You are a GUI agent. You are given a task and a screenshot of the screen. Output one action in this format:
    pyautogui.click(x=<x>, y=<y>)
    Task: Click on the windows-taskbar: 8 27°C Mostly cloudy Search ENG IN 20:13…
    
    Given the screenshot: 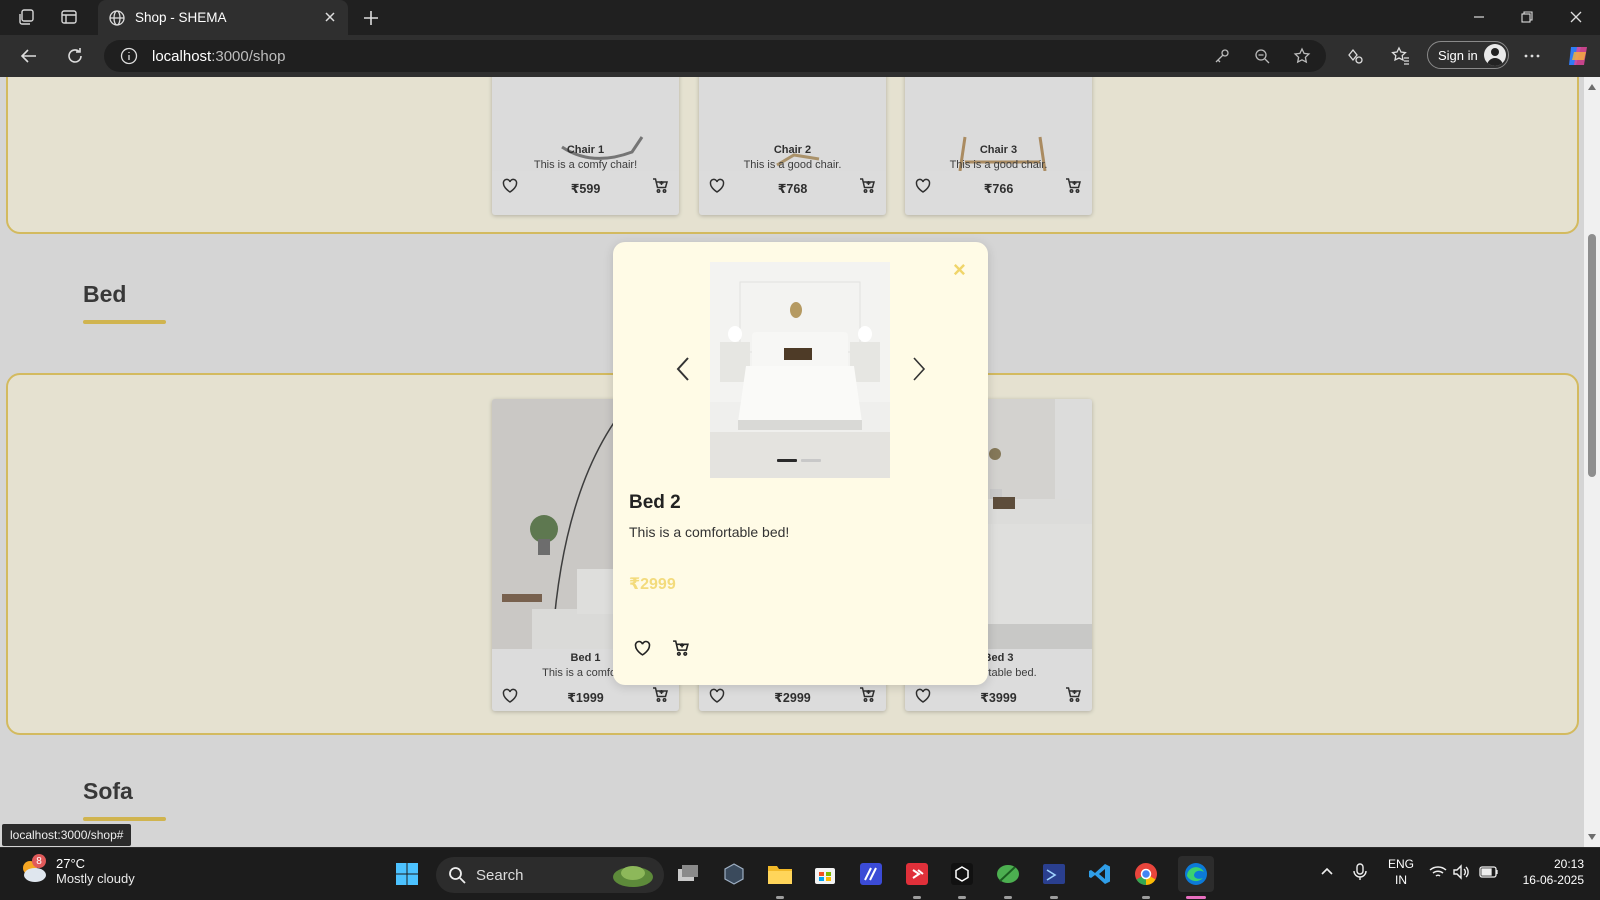 What is the action you would take?
    pyautogui.click(x=800, y=873)
    